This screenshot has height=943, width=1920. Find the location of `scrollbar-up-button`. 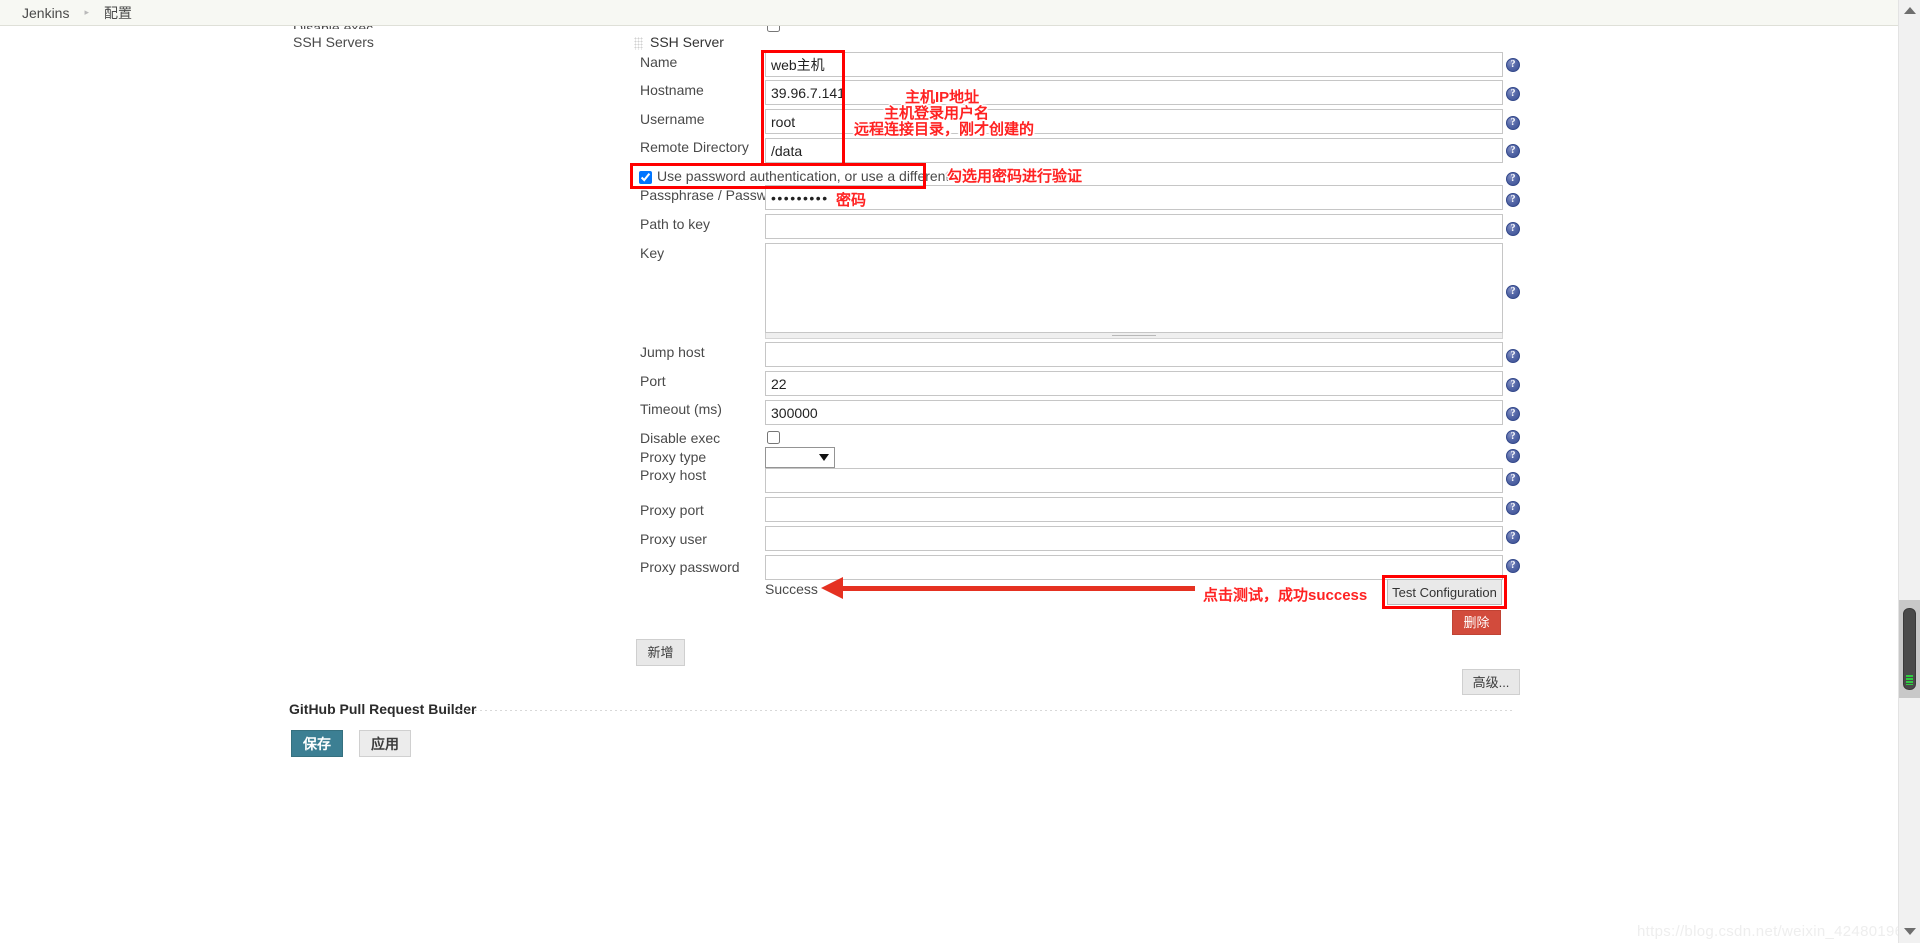

scrollbar-up-button is located at coordinates (1909, 11).